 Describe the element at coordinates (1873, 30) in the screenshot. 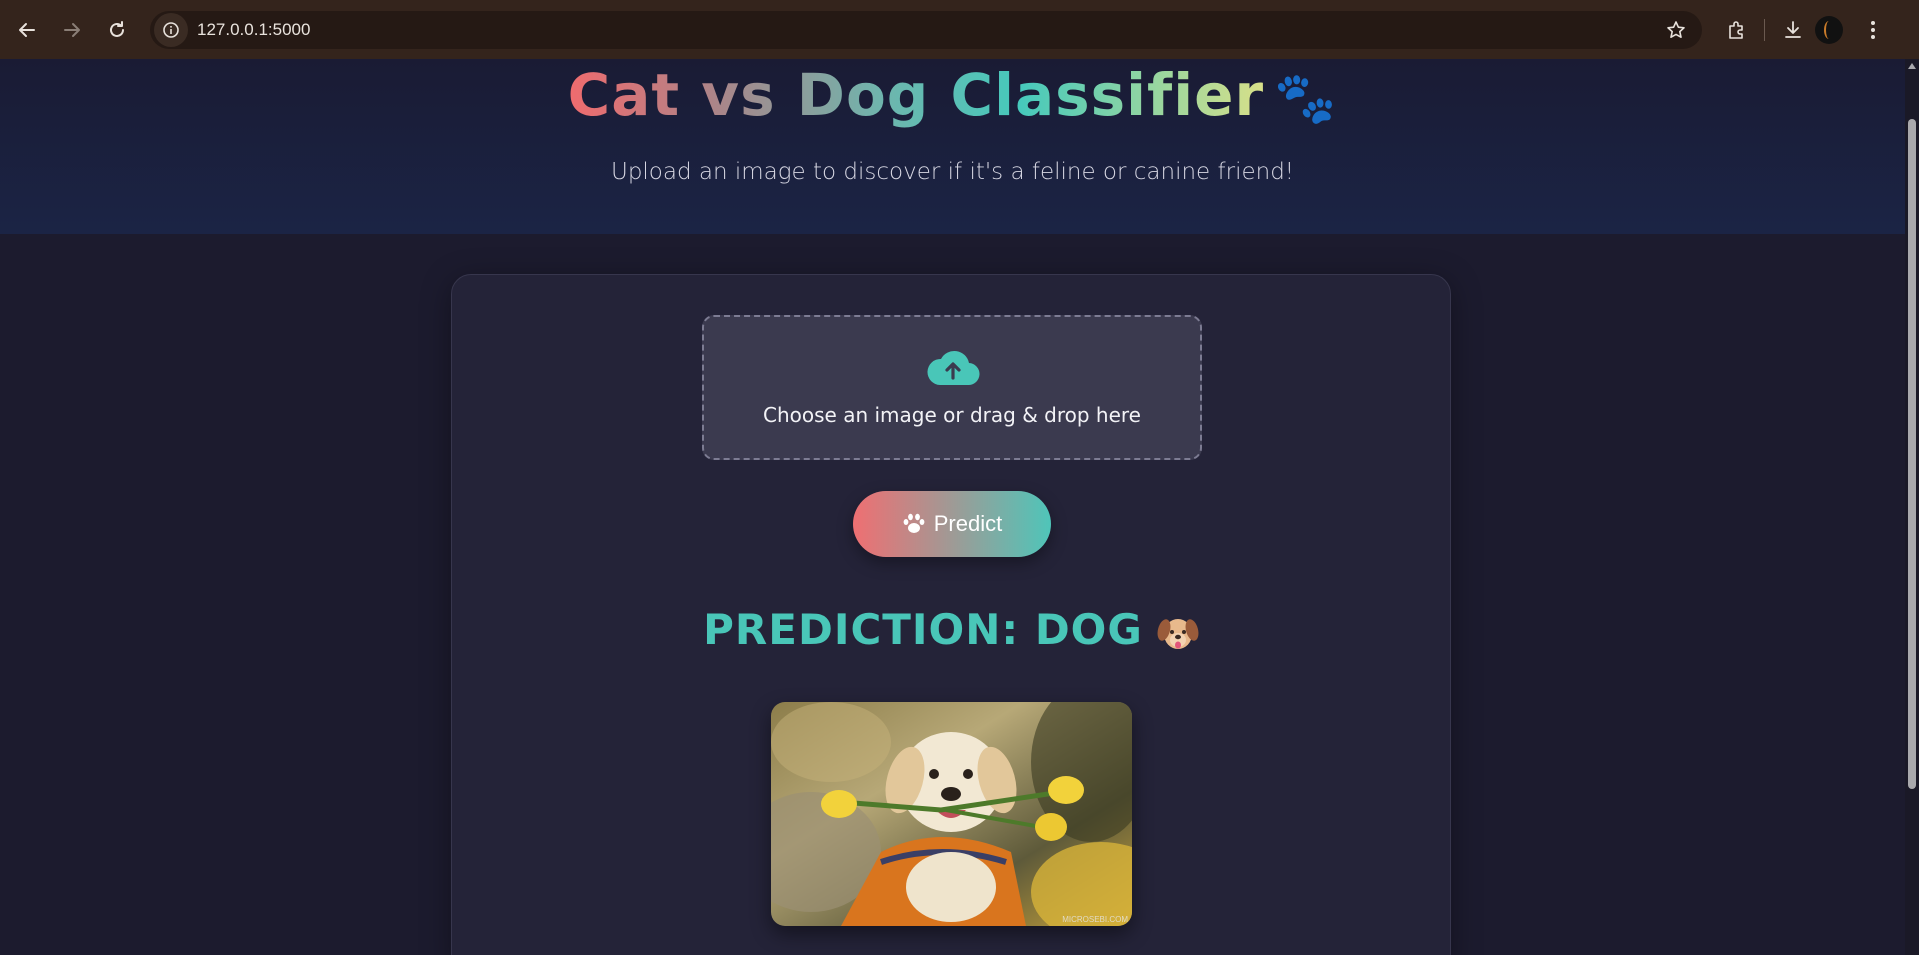

I see `menu-icon` at that location.